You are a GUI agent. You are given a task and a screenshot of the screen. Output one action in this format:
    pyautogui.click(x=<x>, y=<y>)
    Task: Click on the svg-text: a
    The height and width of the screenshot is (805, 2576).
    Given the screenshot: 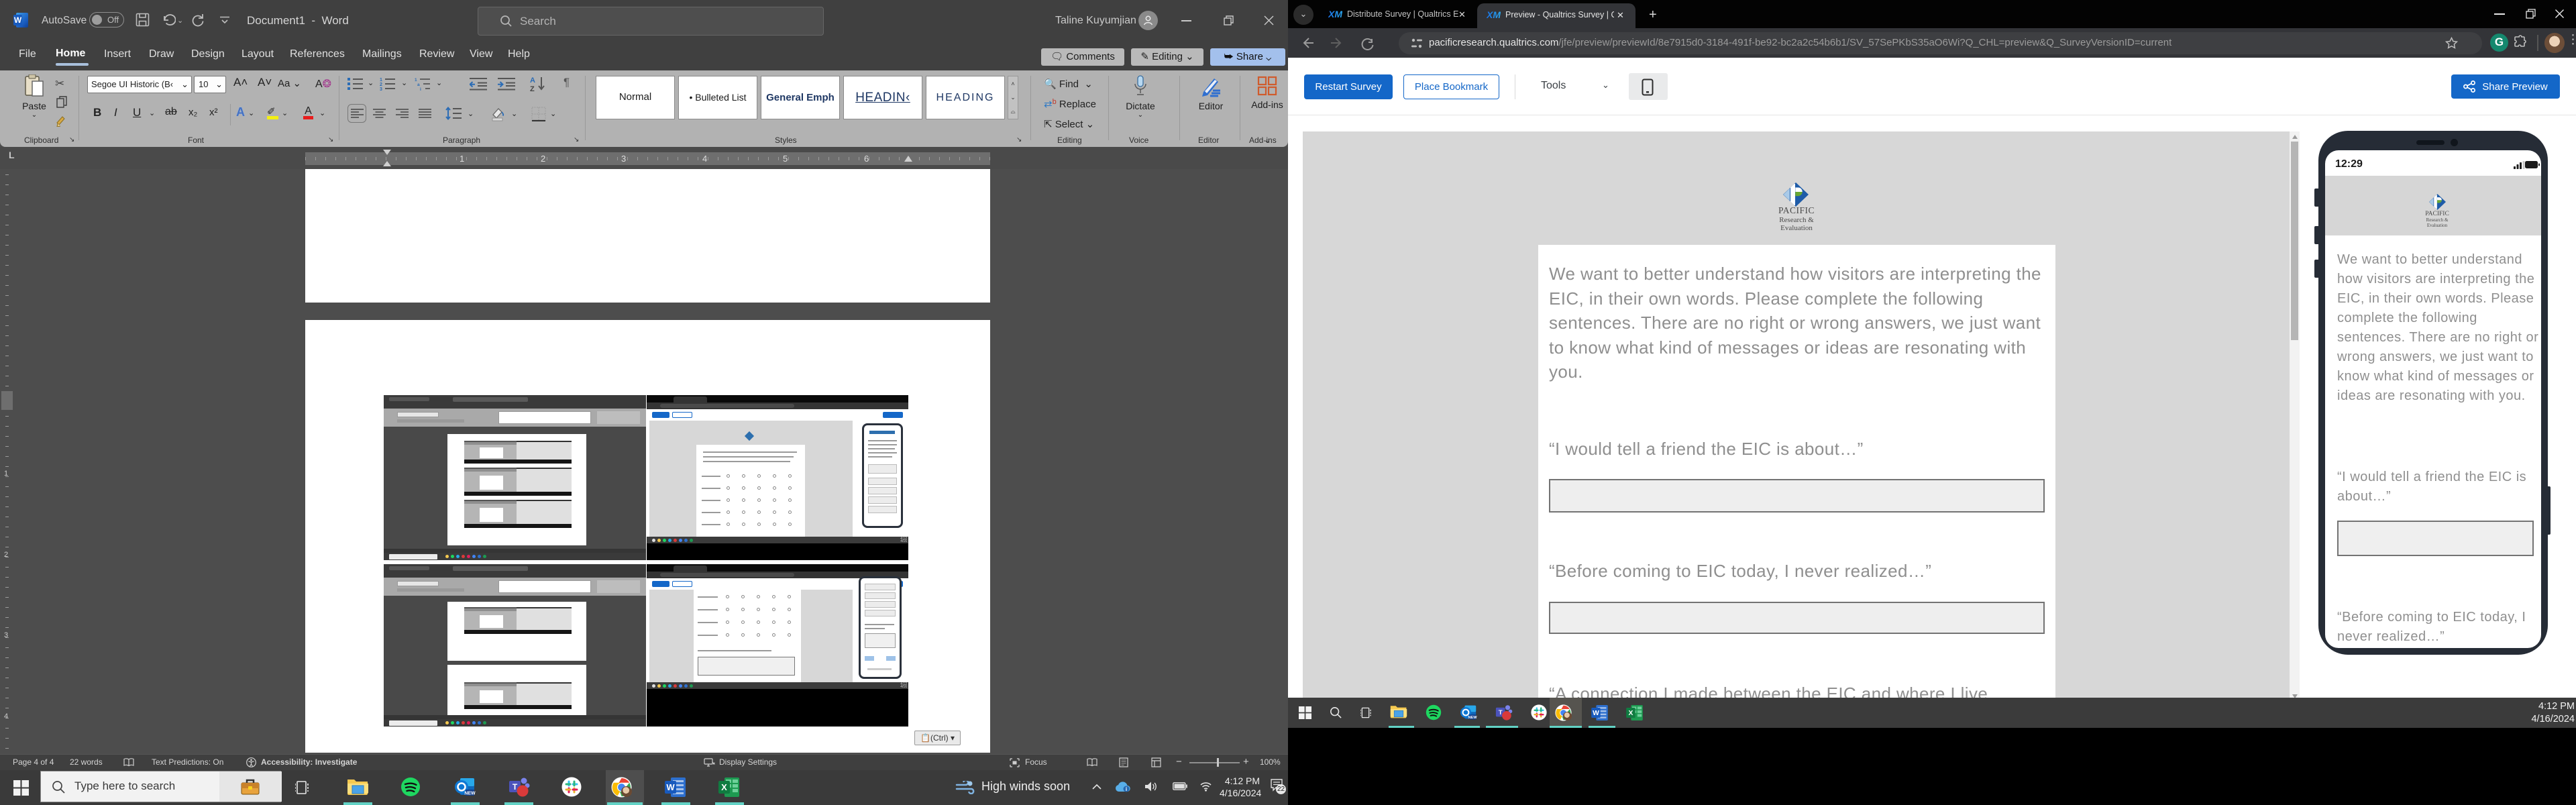 What is the action you would take?
    pyautogui.click(x=418, y=85)
    